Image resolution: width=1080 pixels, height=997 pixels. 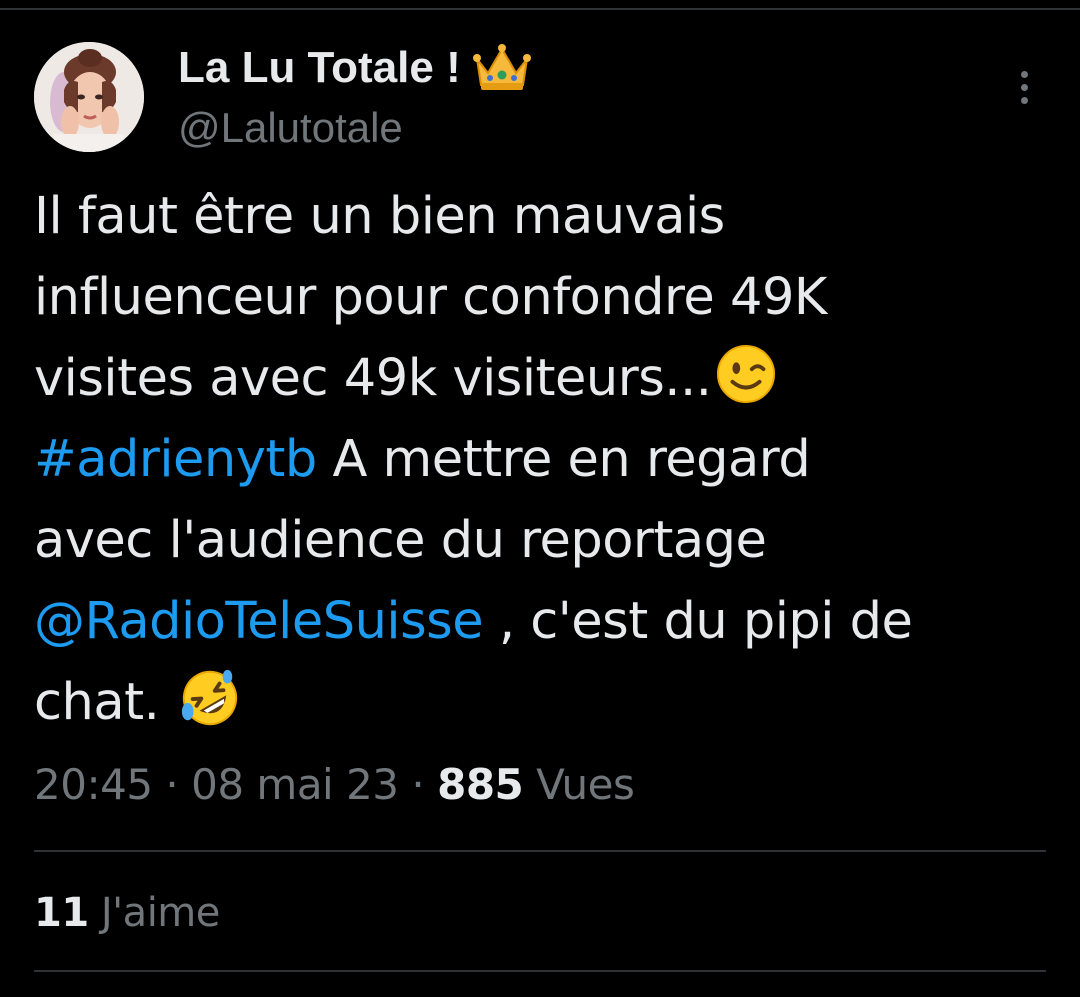 I want to click on tweet-line: avec l'audience du reportage, so click(x=544, y=540).